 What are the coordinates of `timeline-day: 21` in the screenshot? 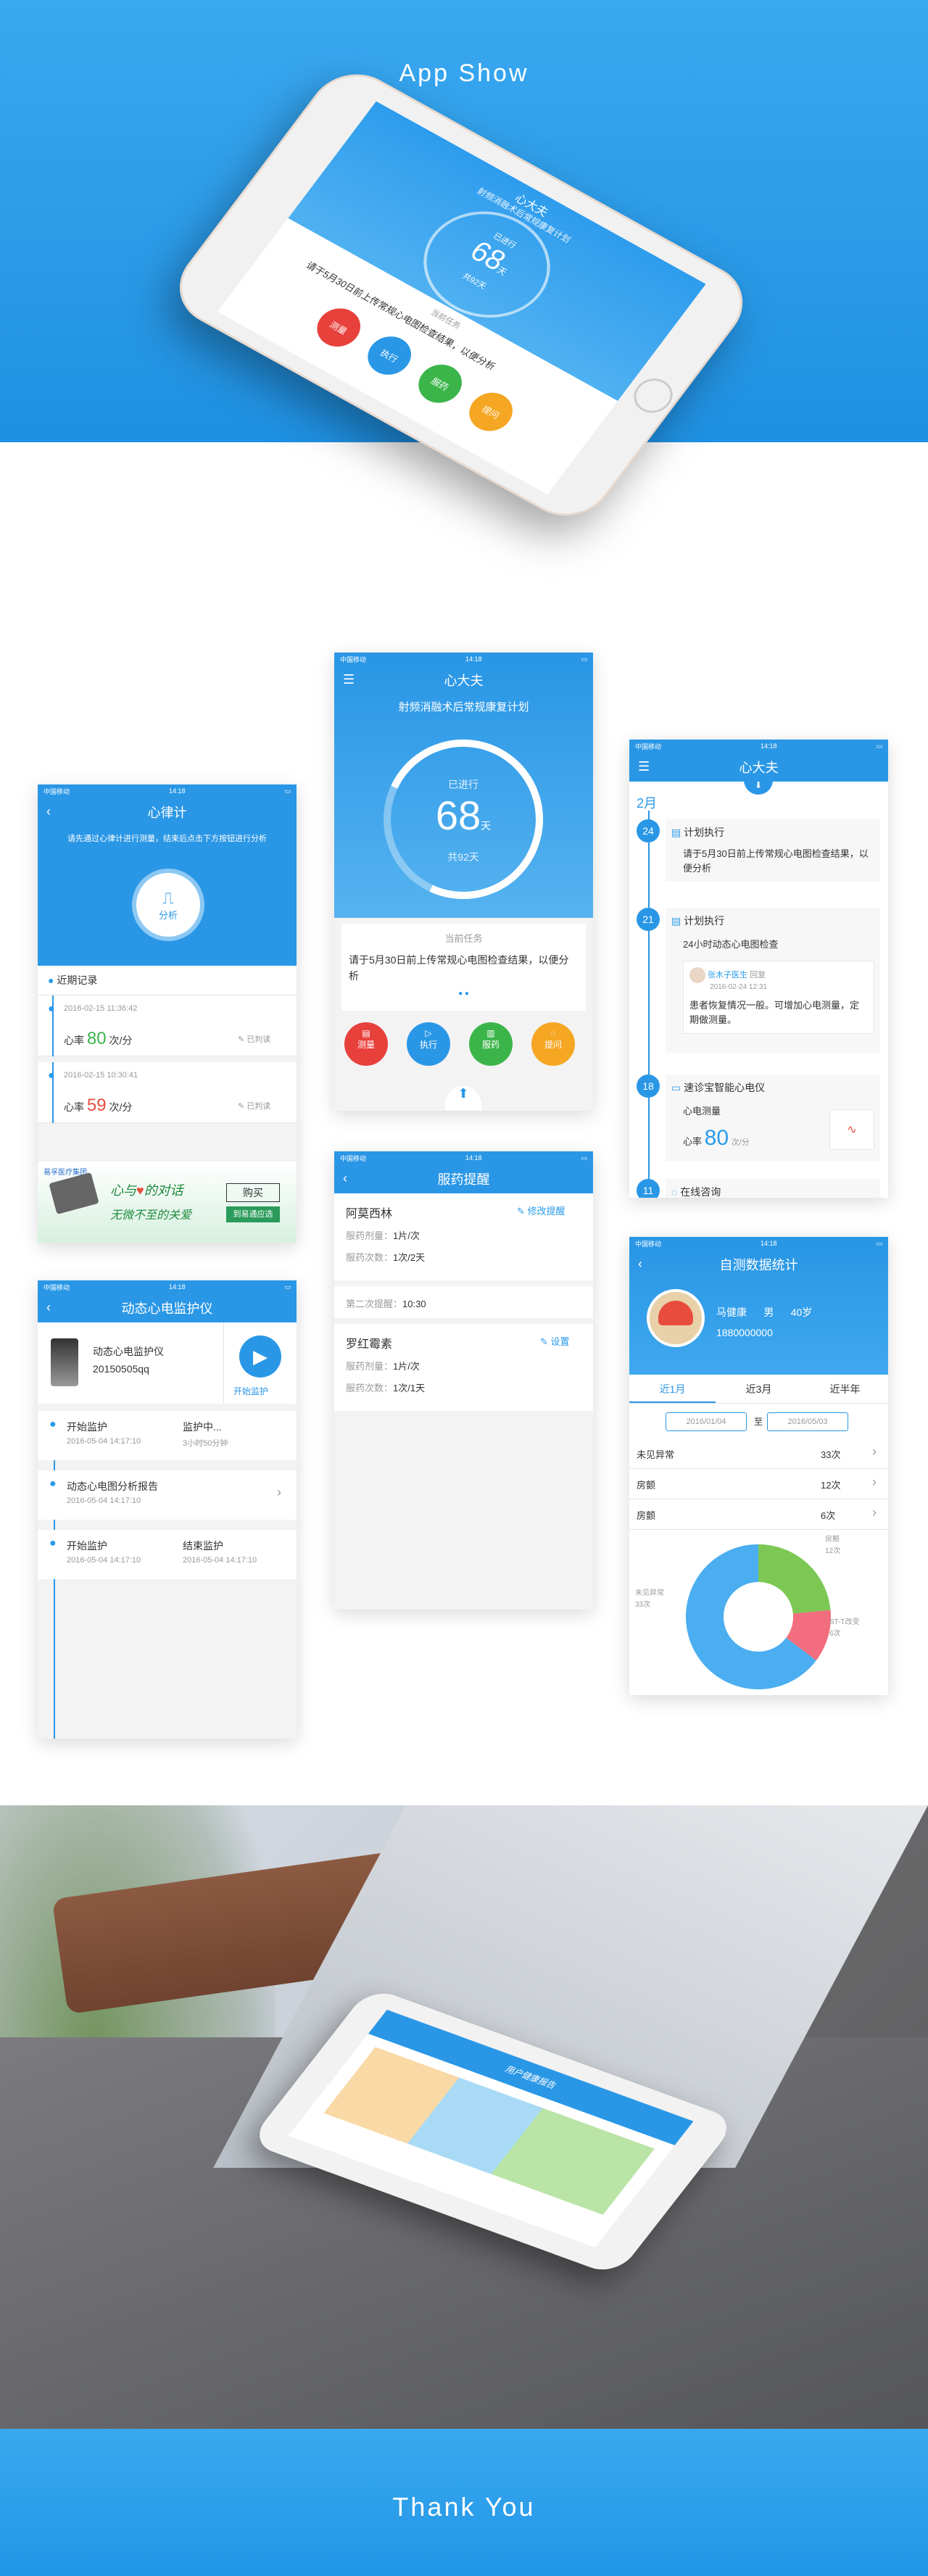 It's located at (649, 920).